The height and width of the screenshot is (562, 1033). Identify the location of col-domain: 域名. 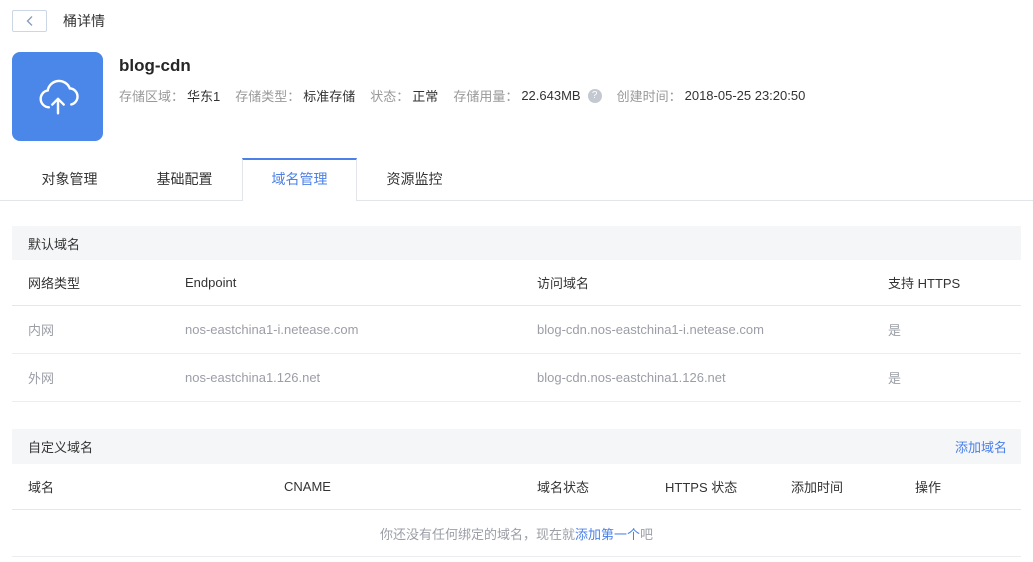
(41, 487).